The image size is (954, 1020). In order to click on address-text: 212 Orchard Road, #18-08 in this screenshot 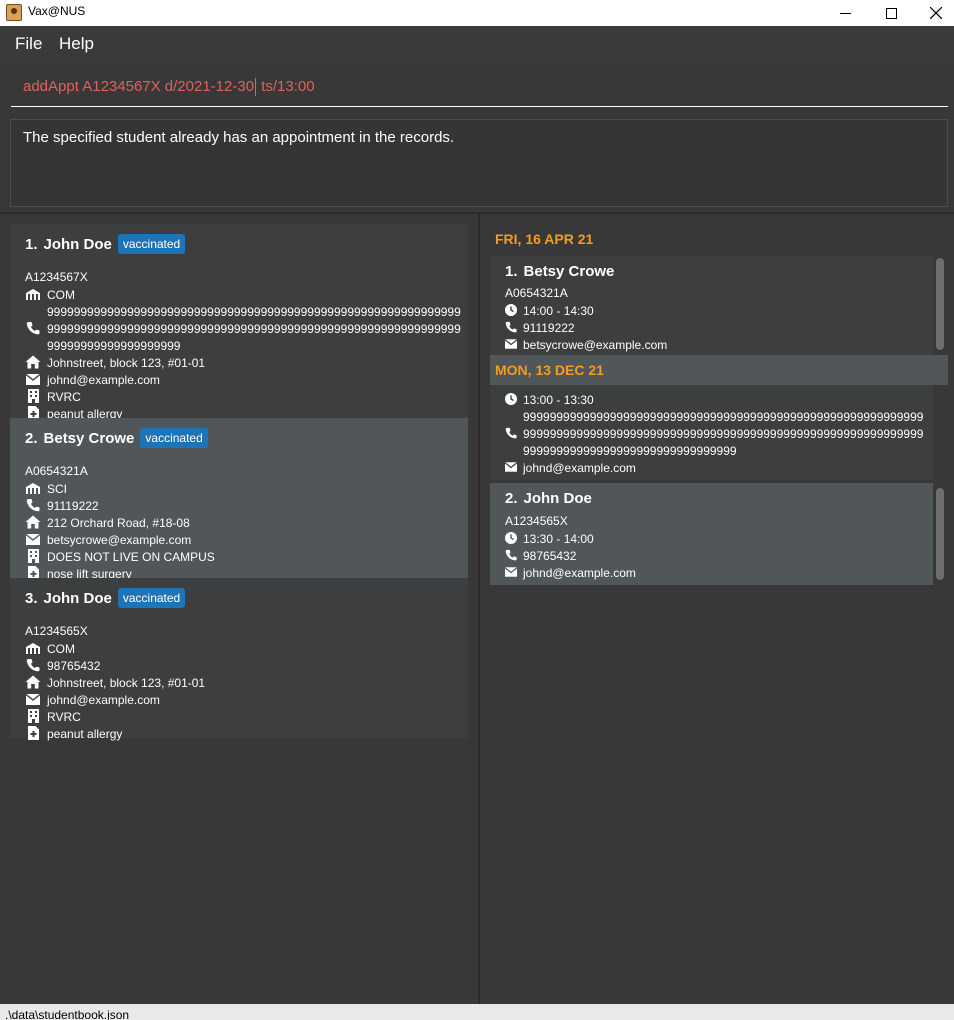, I will do `click(118, 523)`.